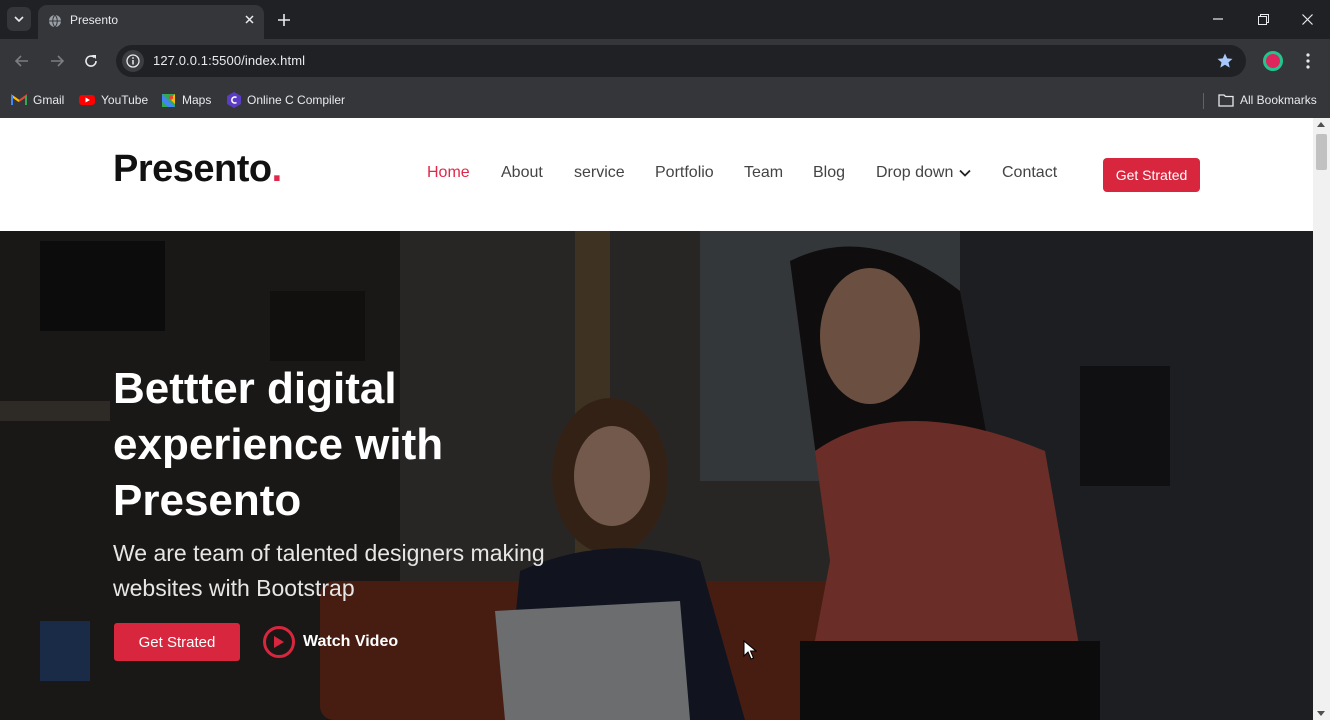 Image resolution: width=1330 pixels, height=720 pixels. I want to click on nav-dropdown: Drop down, so click(924, 173).